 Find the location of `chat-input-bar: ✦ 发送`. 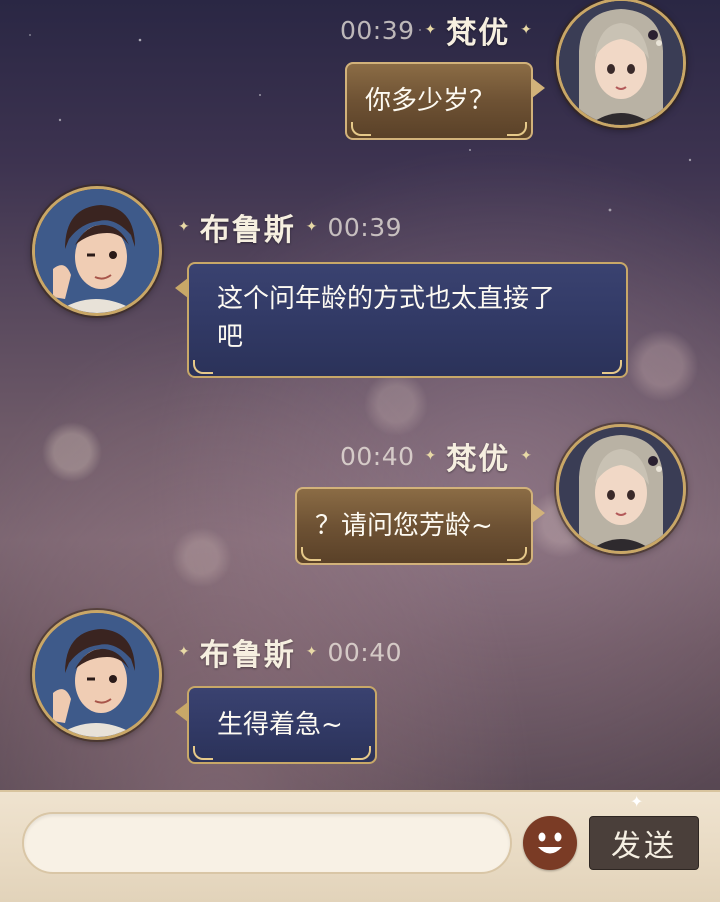

chat-input-bar: ✦ 发送 is located at coordinates (360, 846).